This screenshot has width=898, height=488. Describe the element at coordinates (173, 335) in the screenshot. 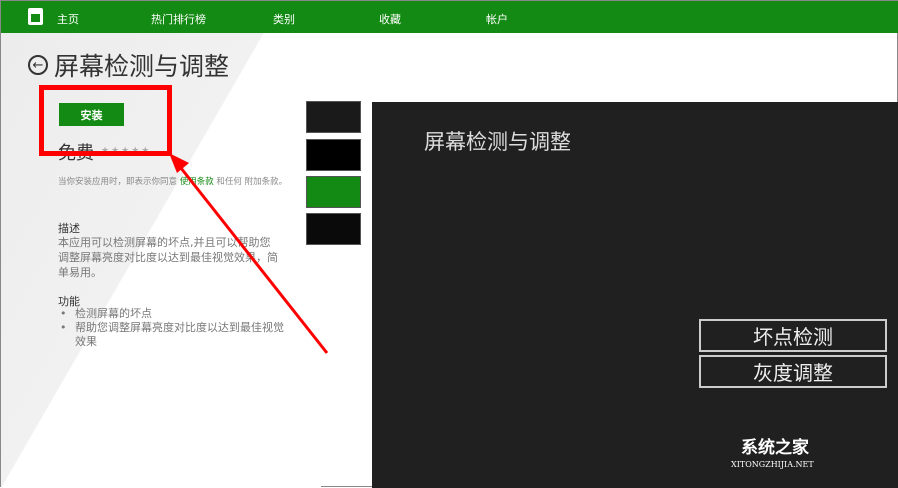

I see `feature-item: 帮助您调整屏幕亮度对比度以达到最佳视觉效果` at that location.